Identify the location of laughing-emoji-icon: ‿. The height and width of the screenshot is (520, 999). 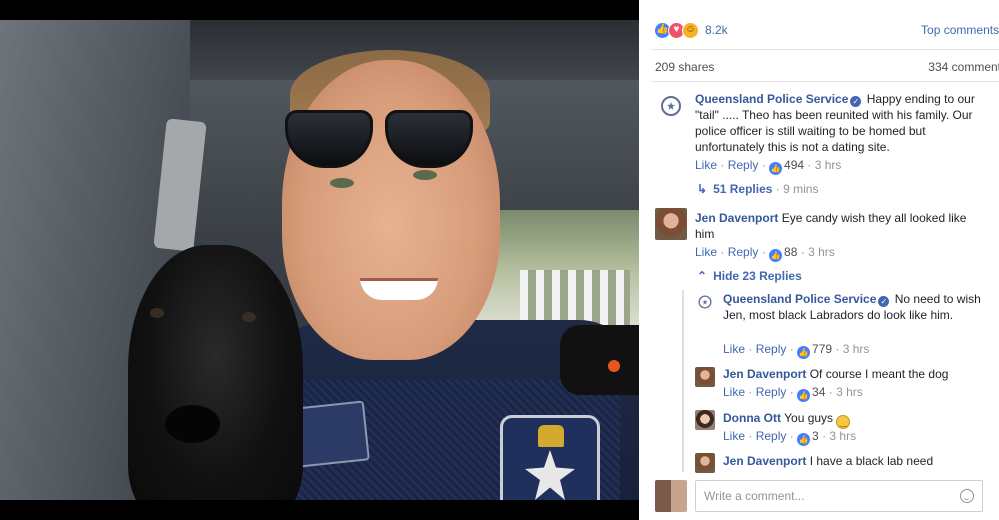
(843, 422).